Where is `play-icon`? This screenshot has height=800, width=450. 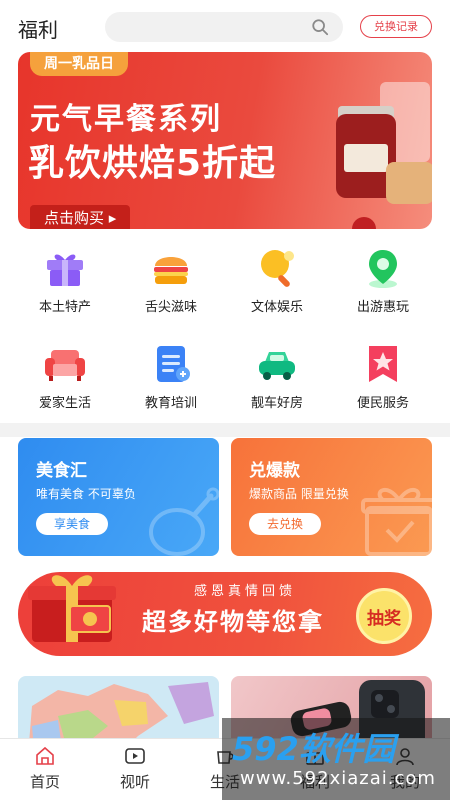
play-icon is located at coordinates (135, 756).